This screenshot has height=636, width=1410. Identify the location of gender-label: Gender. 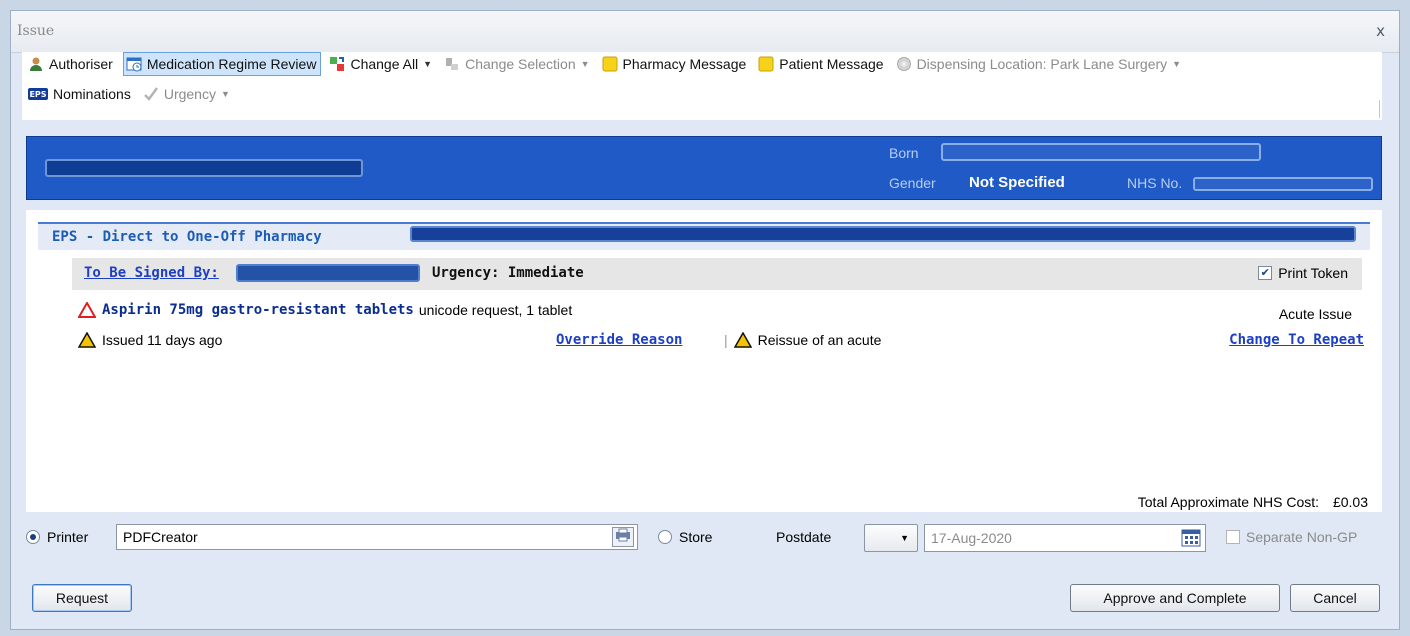
(912, 183).